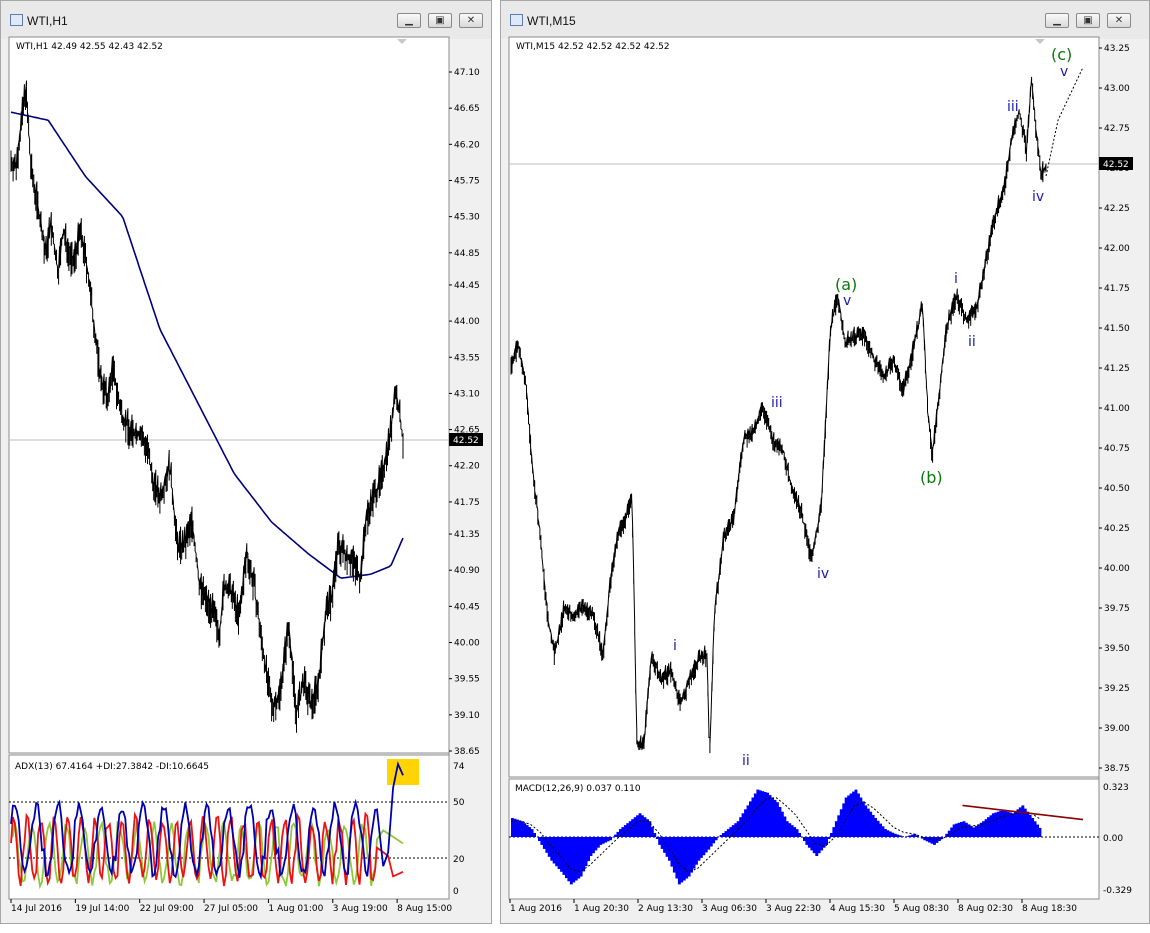 Image resolution: width=1150 pixels, height=933 pixels. I want to click on price-tick-label: 44.00, so click(467, 322).